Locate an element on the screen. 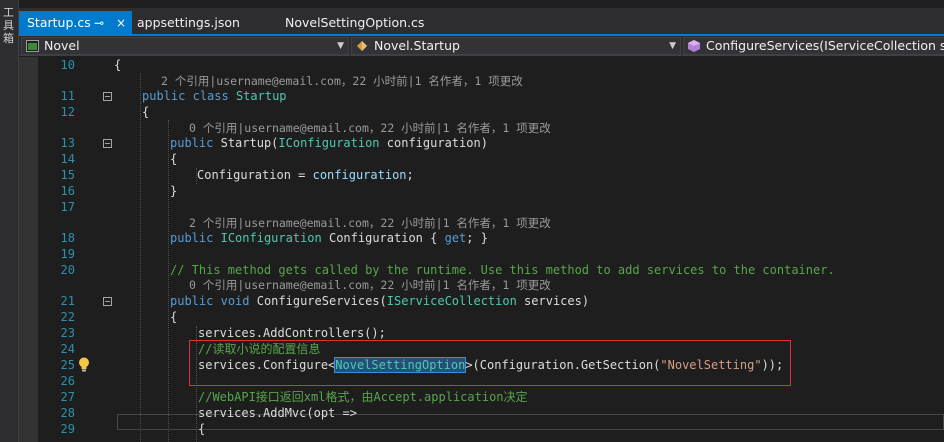  annotation-highlight-box is located at coordinates (490, 363).